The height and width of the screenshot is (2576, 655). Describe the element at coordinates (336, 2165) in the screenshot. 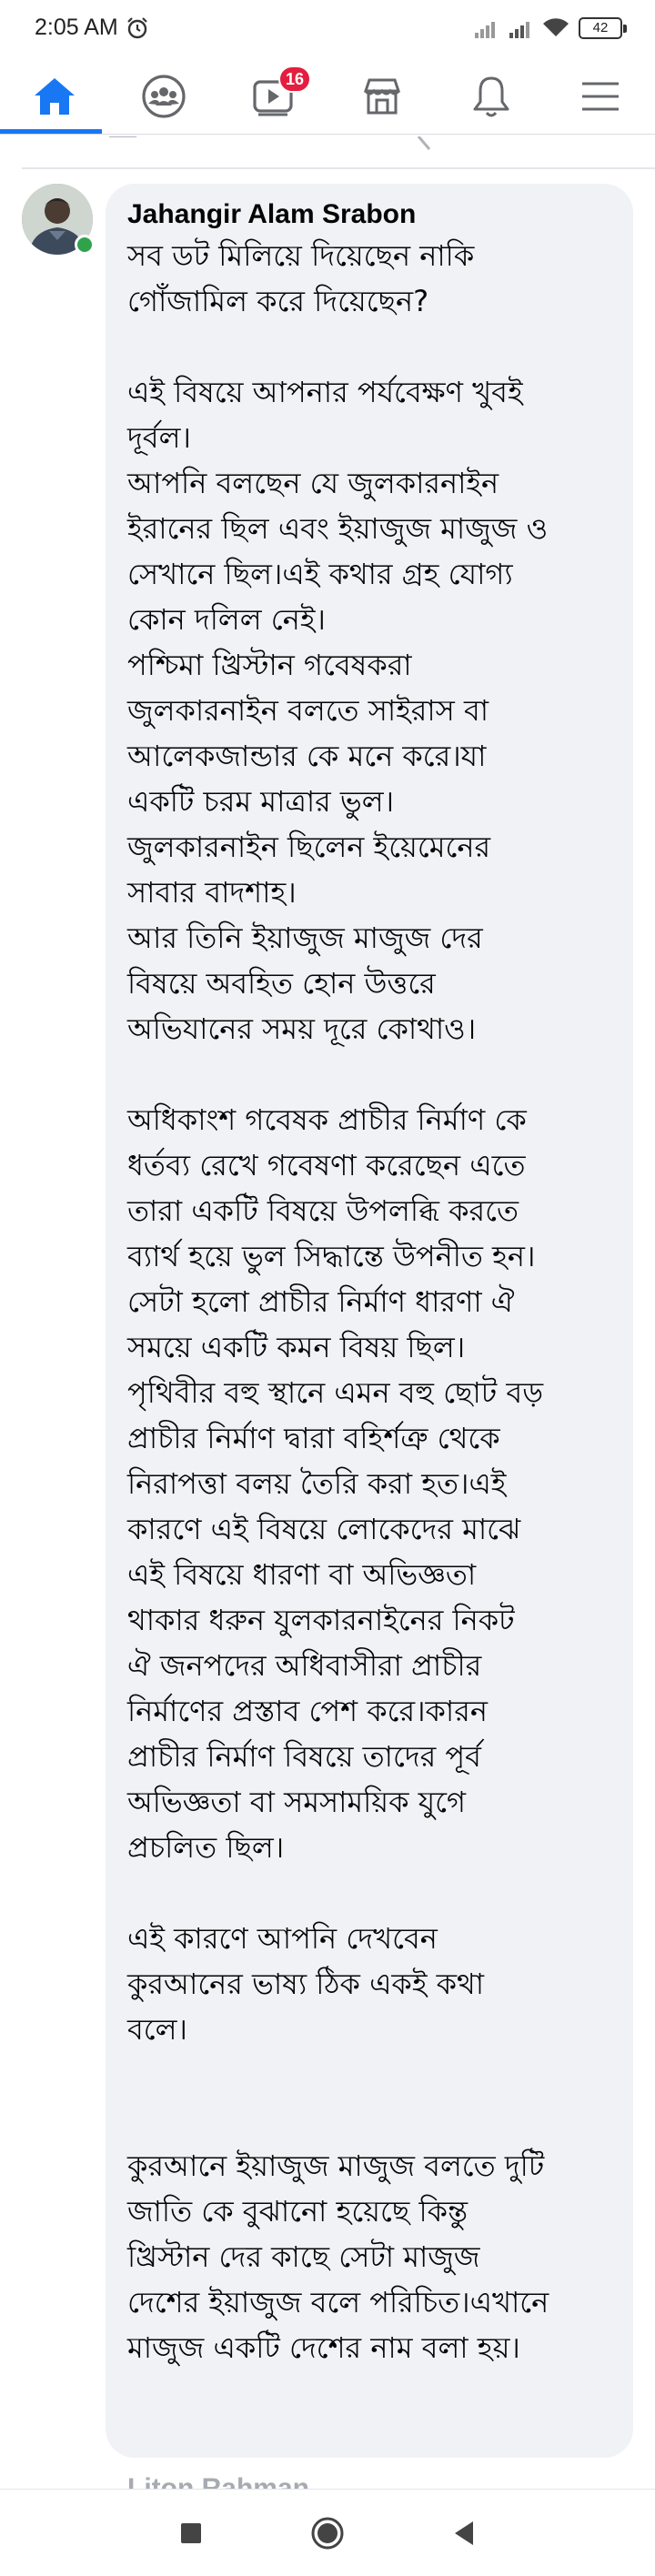

I see `text-line: কুরআনে ইয়াজুজ মাজুজ বলতে দুটি` at that location.